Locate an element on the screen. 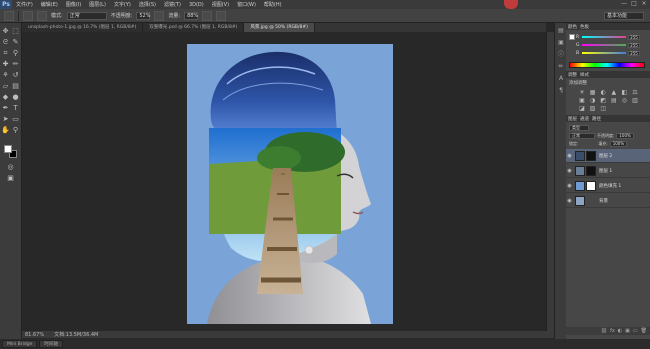 The height and width of the screenshot is (349, 650). blur-tool-icon: ◆ is located at coordinates (5, 97).